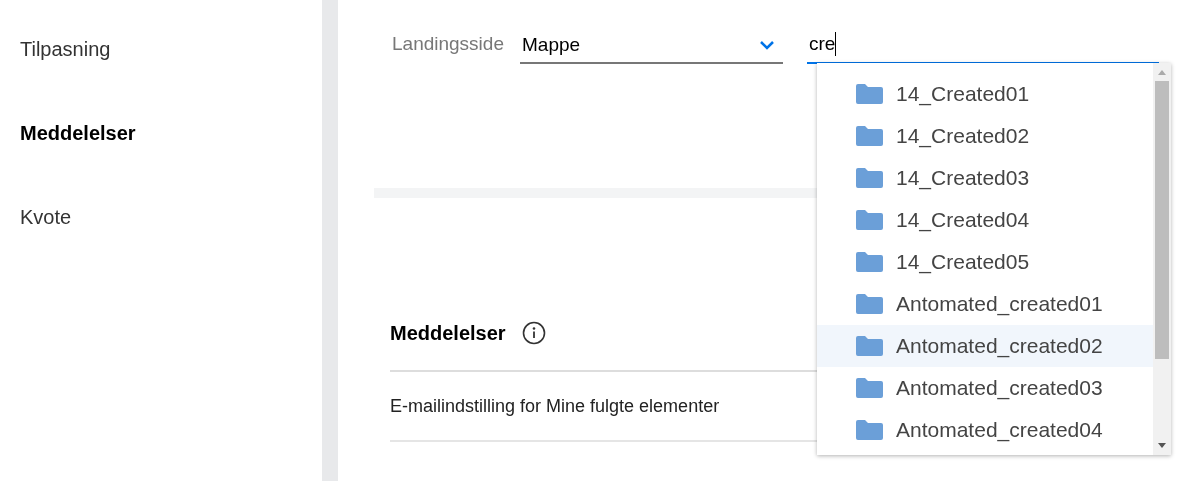  I want to click on info-icon, so click(533, 333).